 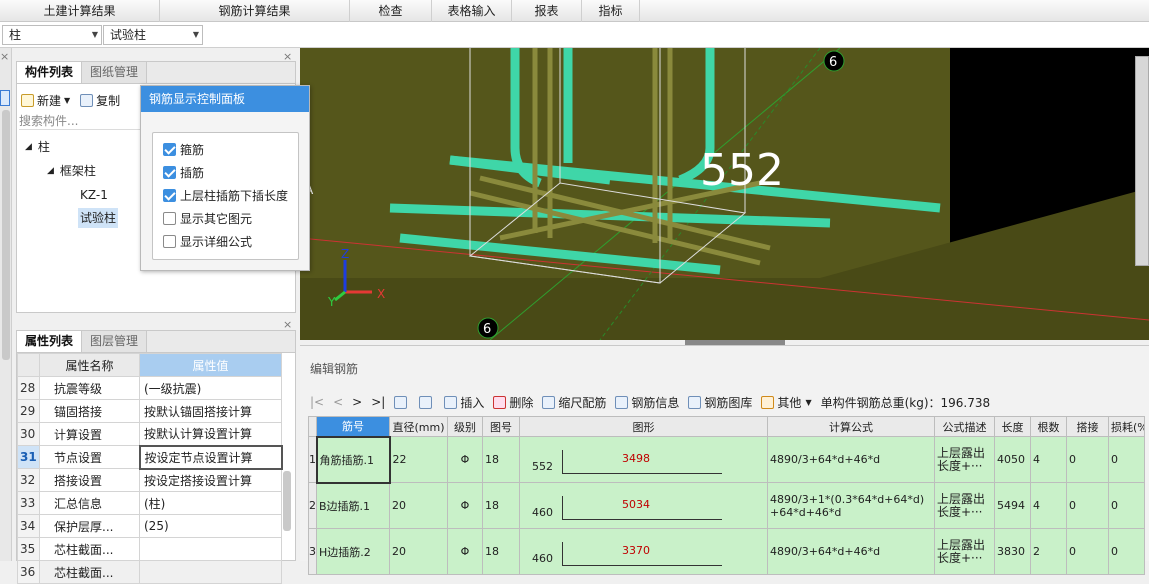 I want to click on property-value: 按设定搭接设置计算, so click(x=210, y=480).